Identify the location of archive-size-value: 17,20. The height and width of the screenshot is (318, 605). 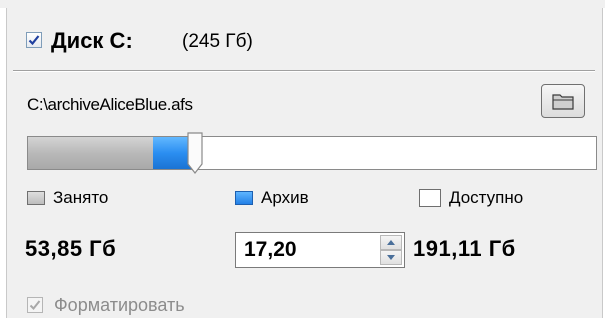
(270, 250).